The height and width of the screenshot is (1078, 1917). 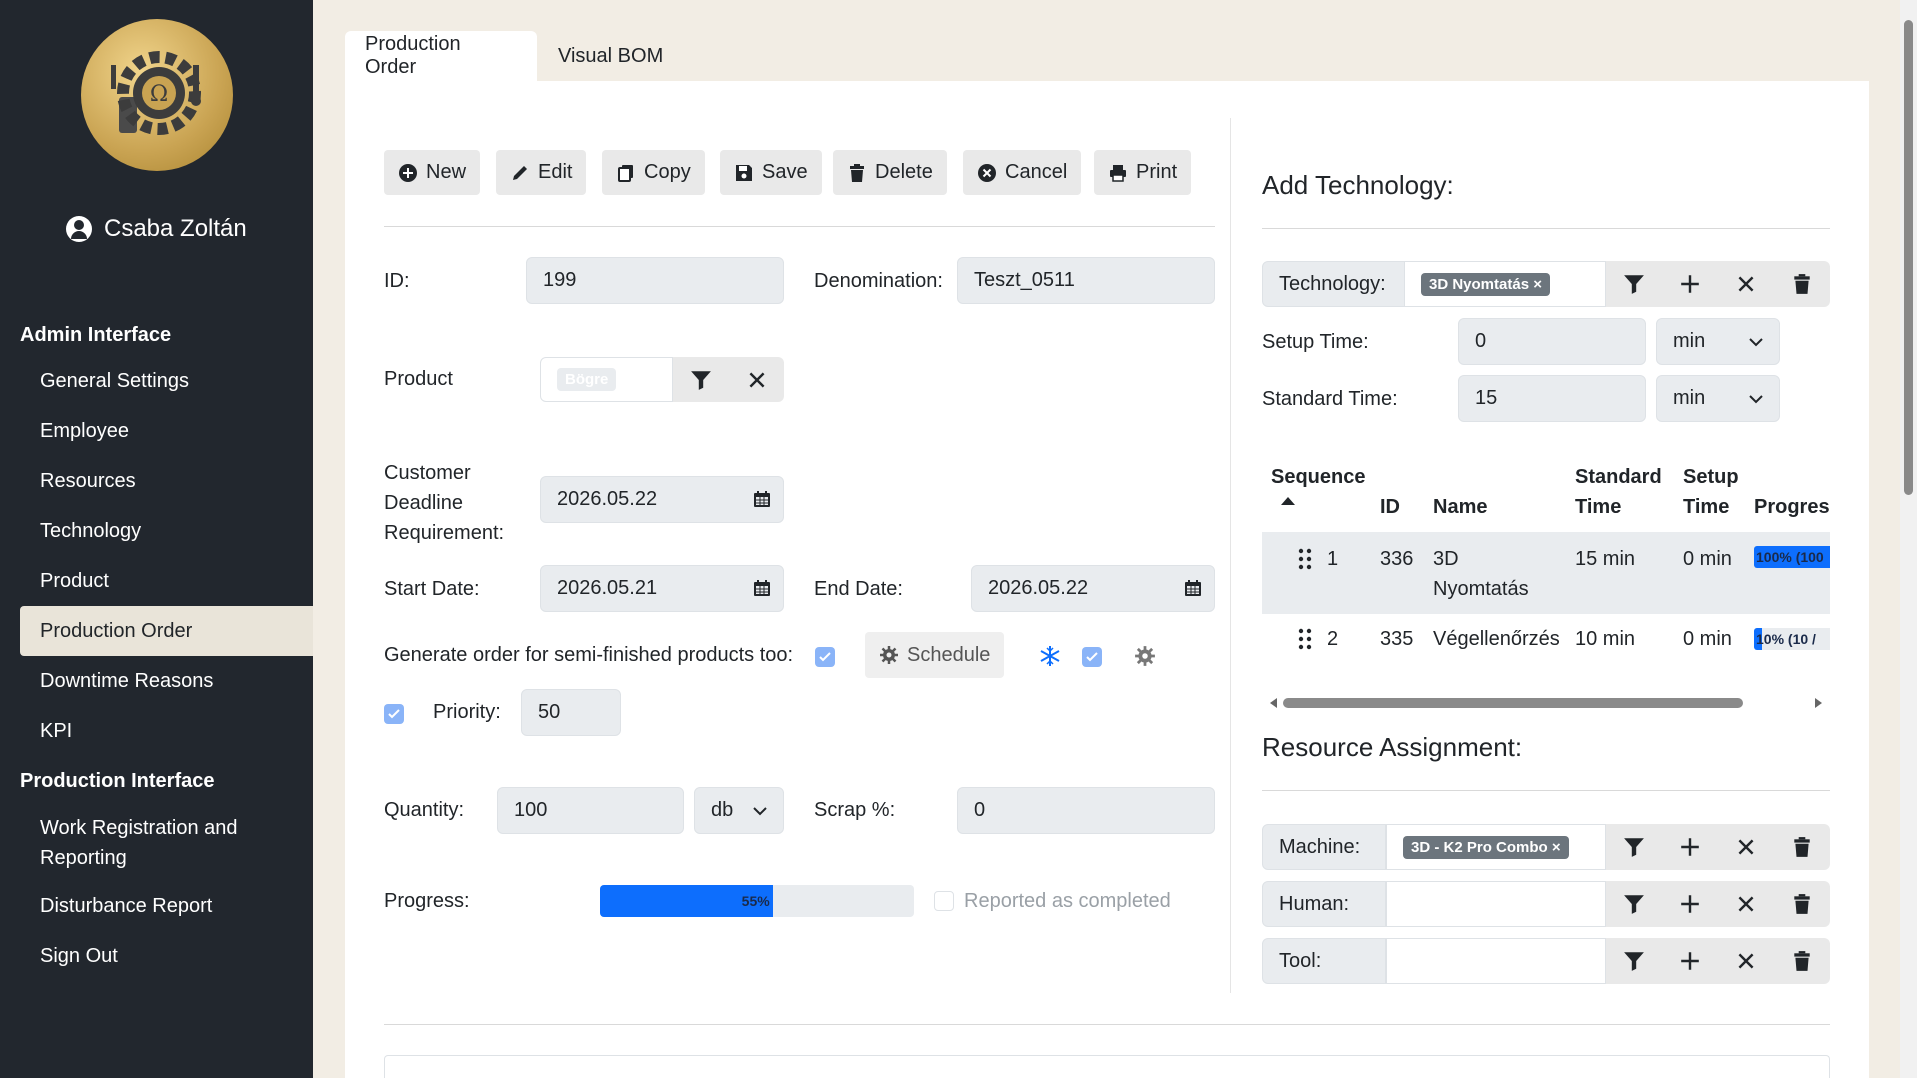 I want to click on sidebar-item-disturbance-report: Disturbance Report, so click(x=166, y=906).